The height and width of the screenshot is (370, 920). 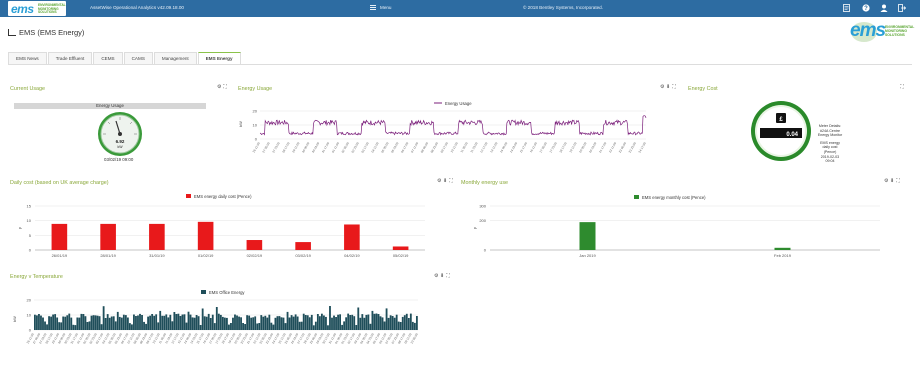 What do you see at coordinates (22, 9) in the screenshot?
I see `logo-text: ems` at bounding box center [22, 9].